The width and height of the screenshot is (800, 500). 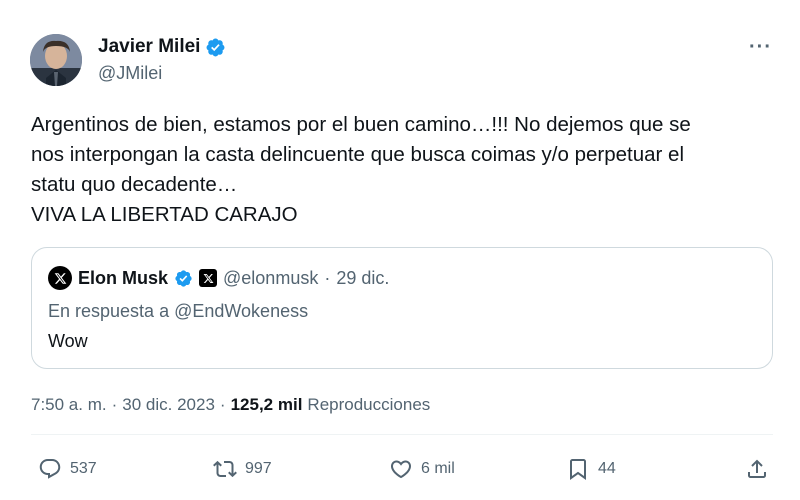 I want to click on avatar-image, so click(x=56, y=60).